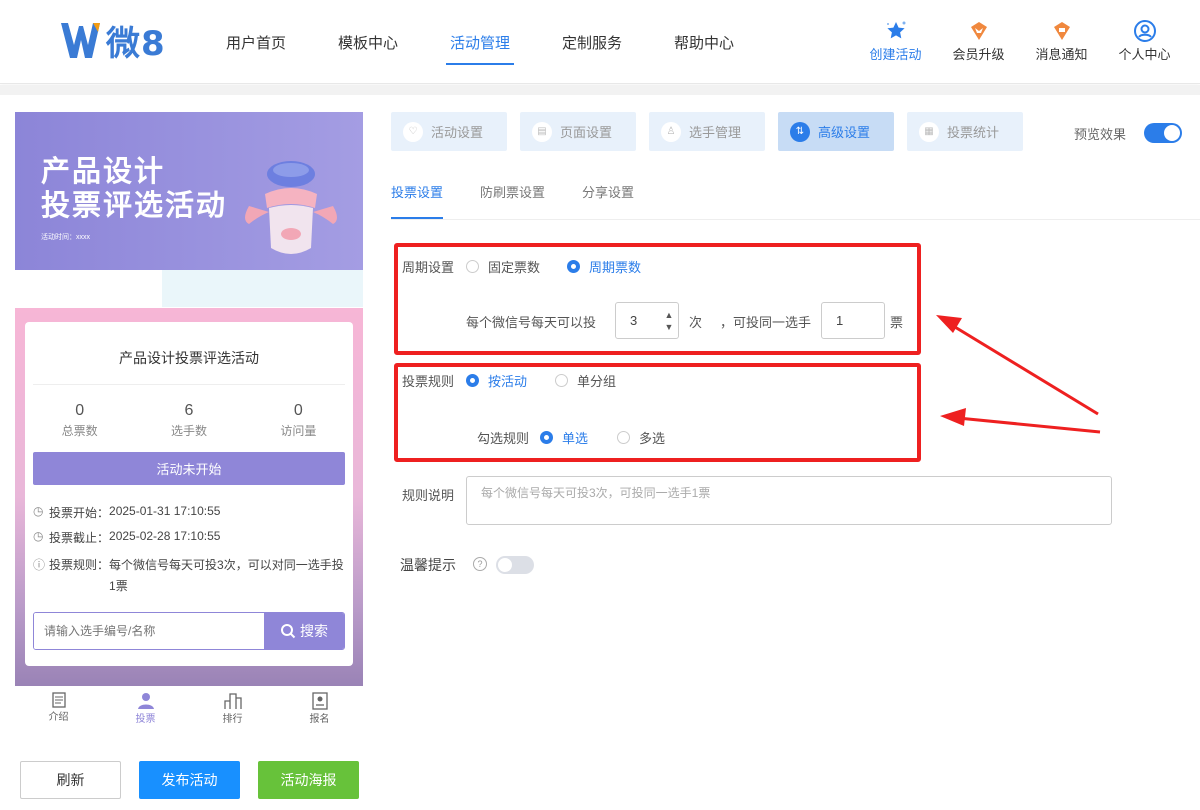  What do you see at coordinates (165, 511) in the screenshot?
I see `vote-start-value: 2025-01-31 17:10:55` at bounding box center [165, 511].